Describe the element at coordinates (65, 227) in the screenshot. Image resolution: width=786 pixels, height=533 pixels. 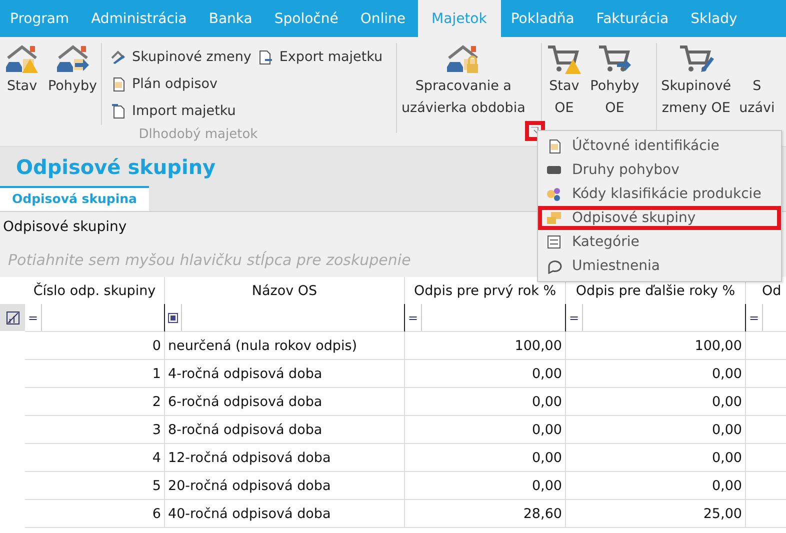
I see `section-label: Odpisové skupiny` at that location.